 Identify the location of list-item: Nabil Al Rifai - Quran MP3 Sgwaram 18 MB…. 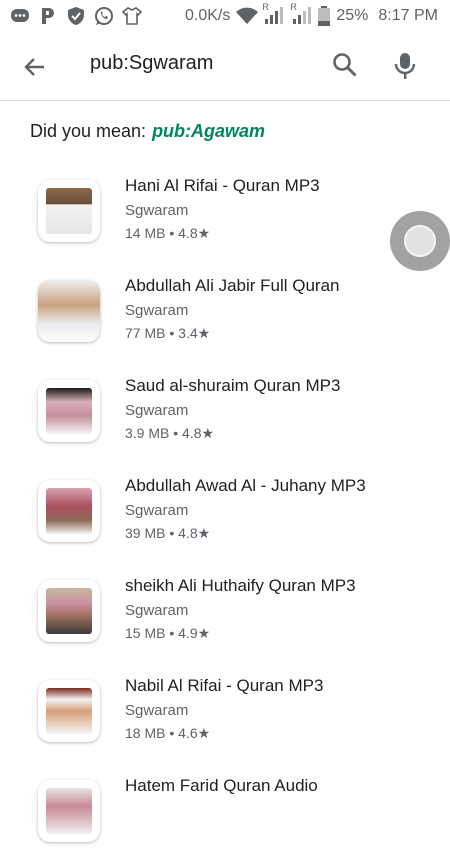
(225, 718).